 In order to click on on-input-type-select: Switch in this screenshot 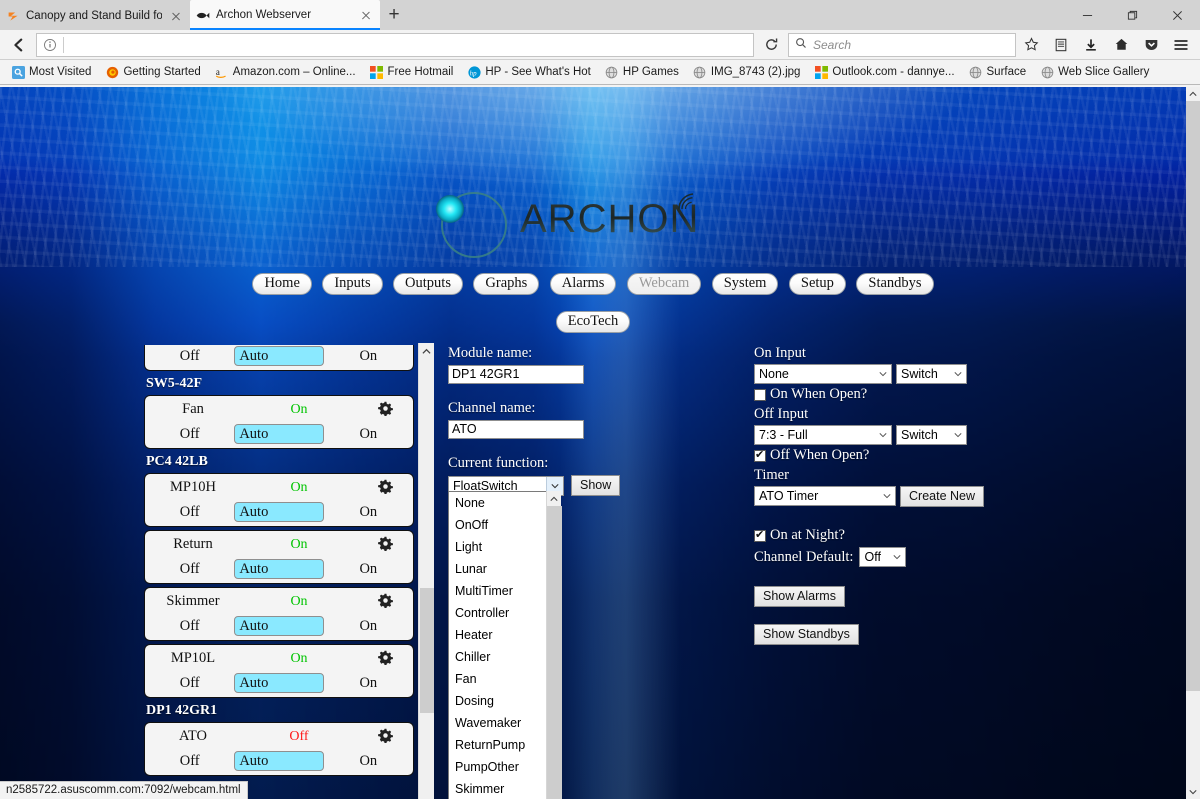, I will do `click(931, 374)`.